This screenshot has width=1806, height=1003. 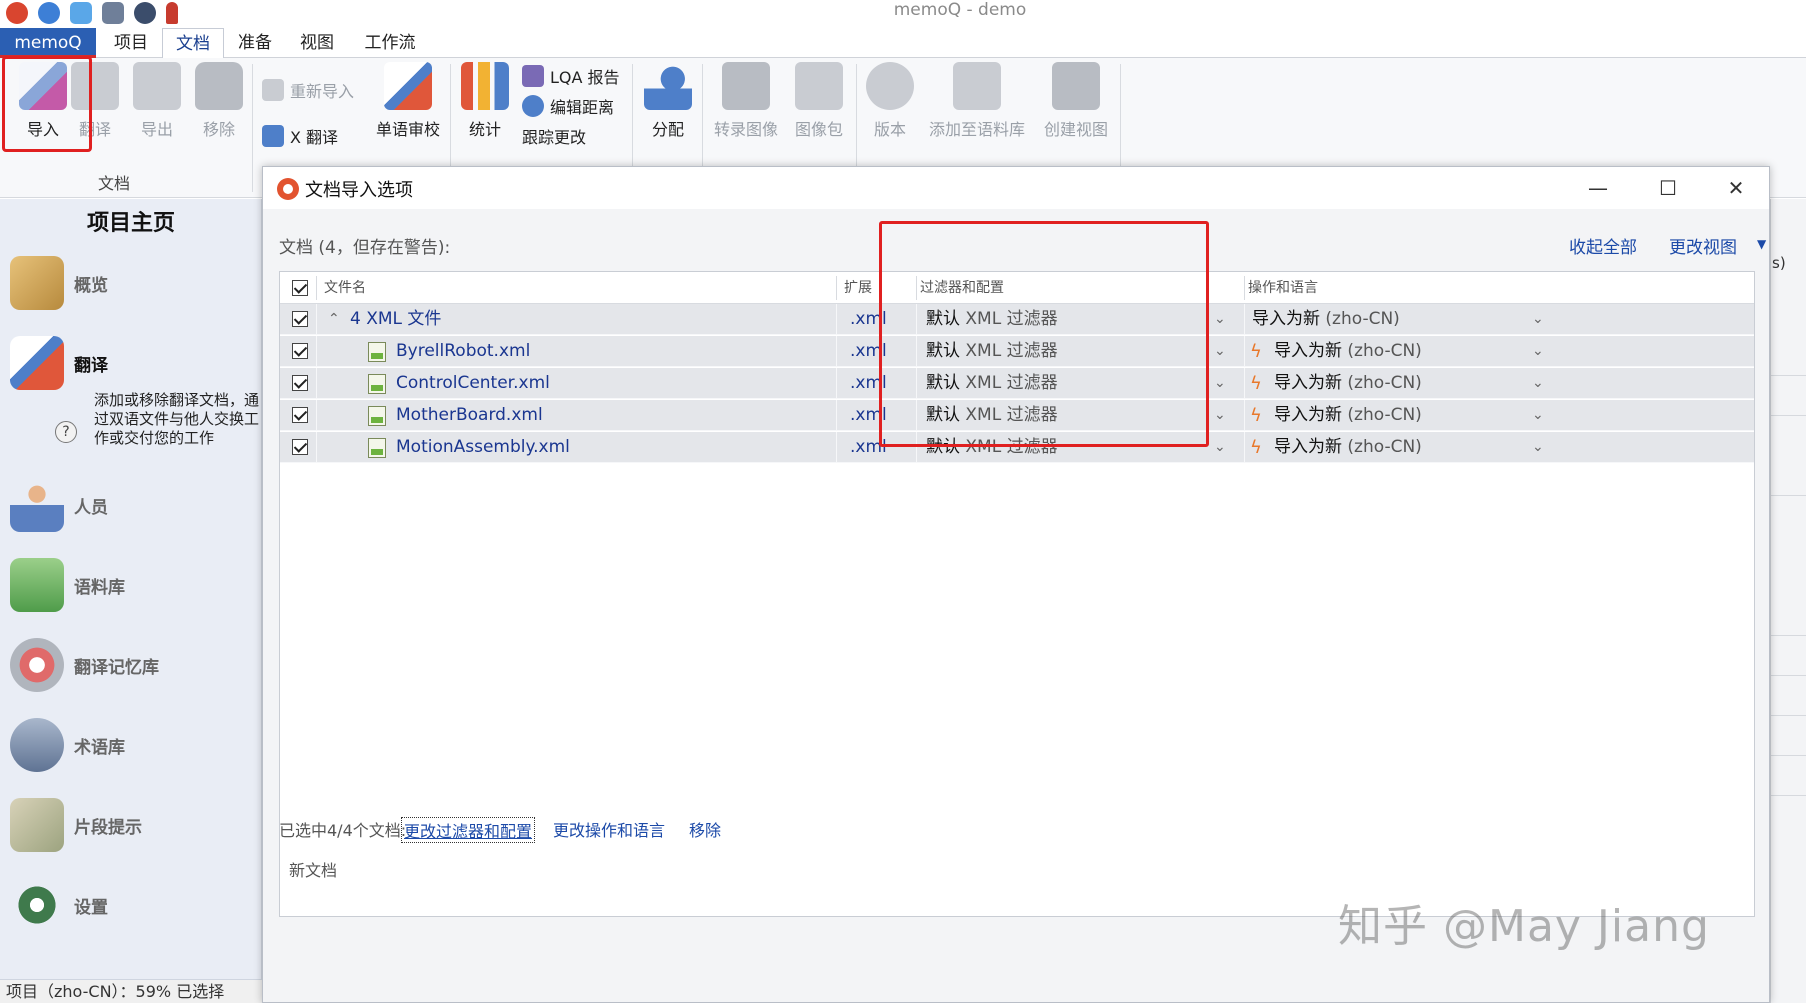 What do you see at coordinates (1283, 288) in the screenshot?
I see `column-header-operation: 操作和语言` at bounding box center [1283, 288].